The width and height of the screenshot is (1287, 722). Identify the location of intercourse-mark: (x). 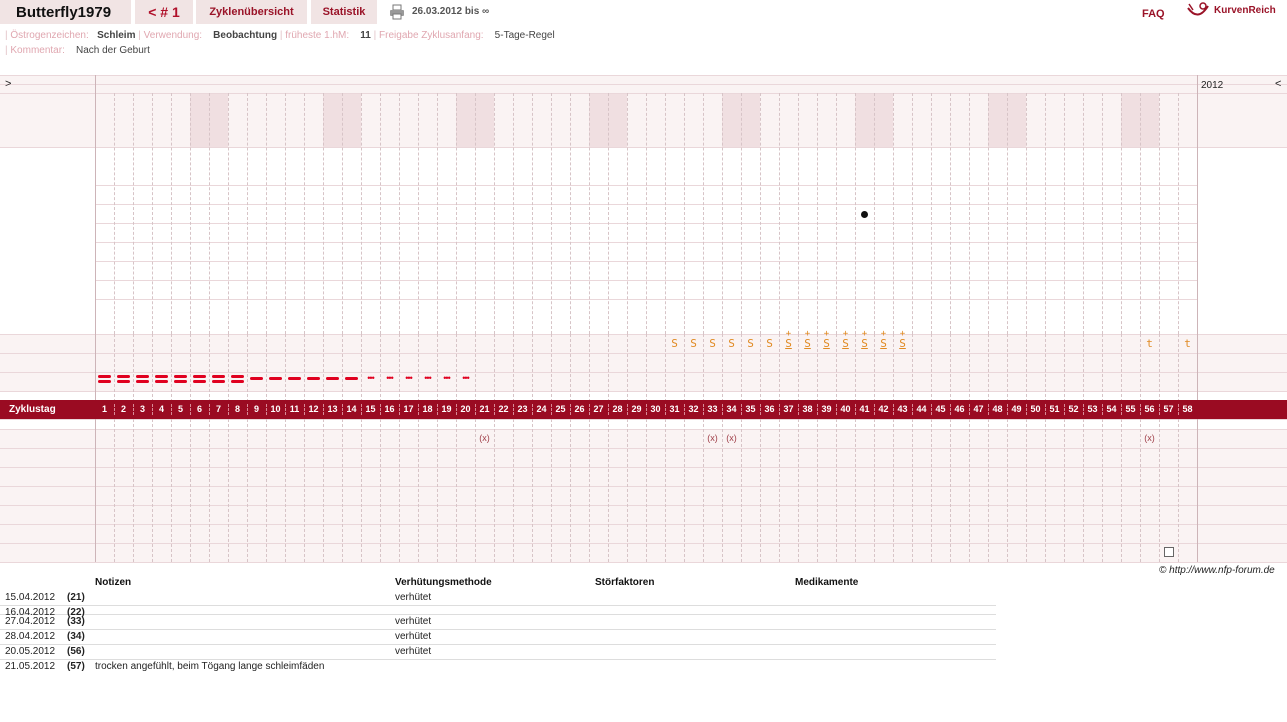
(731, 438).